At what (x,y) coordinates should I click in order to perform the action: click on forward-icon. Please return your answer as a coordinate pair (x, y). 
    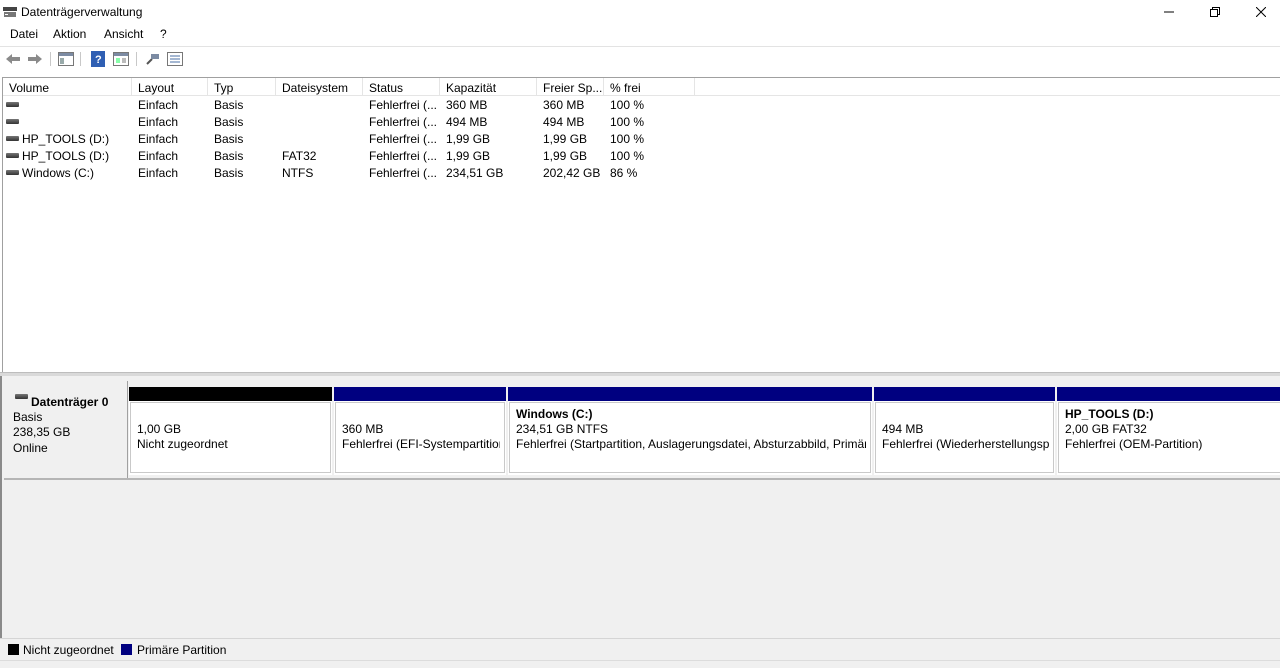
    Looking at the image, I should click on (35, 59).